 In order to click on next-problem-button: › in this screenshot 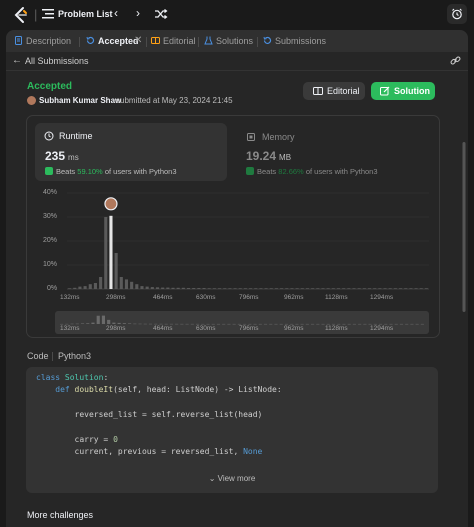, I will do `click(138, 13)`.